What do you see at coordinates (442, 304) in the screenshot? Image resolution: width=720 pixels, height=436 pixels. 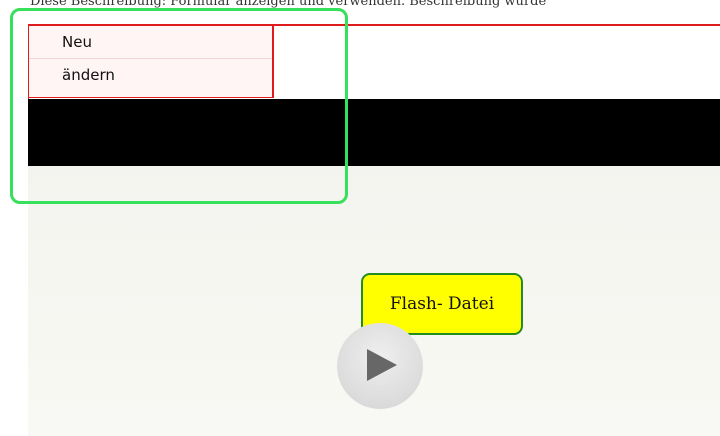 I see `flash-callout-label: Flash- Datei` at bounding box center [442, 304].